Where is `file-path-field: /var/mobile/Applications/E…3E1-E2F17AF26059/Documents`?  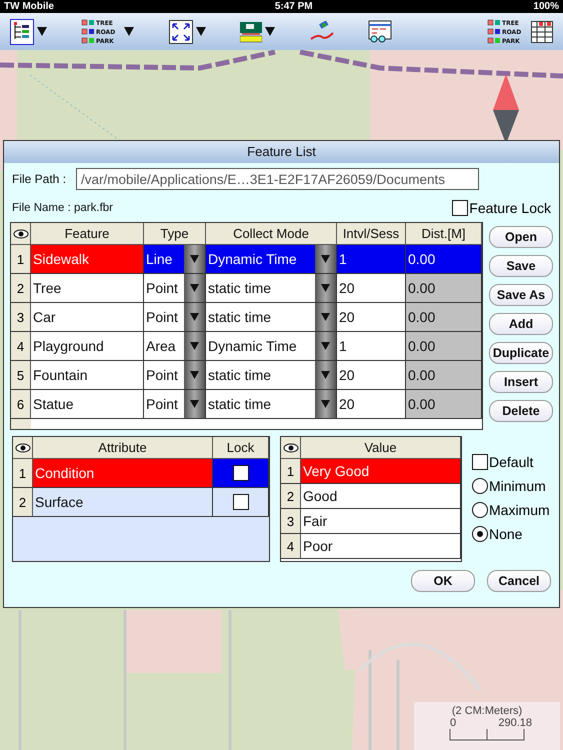
file-path-field: /var/mobile/Applications/E…3E1-E2F17AF26059/Documents is located at coordinates (278, 179).